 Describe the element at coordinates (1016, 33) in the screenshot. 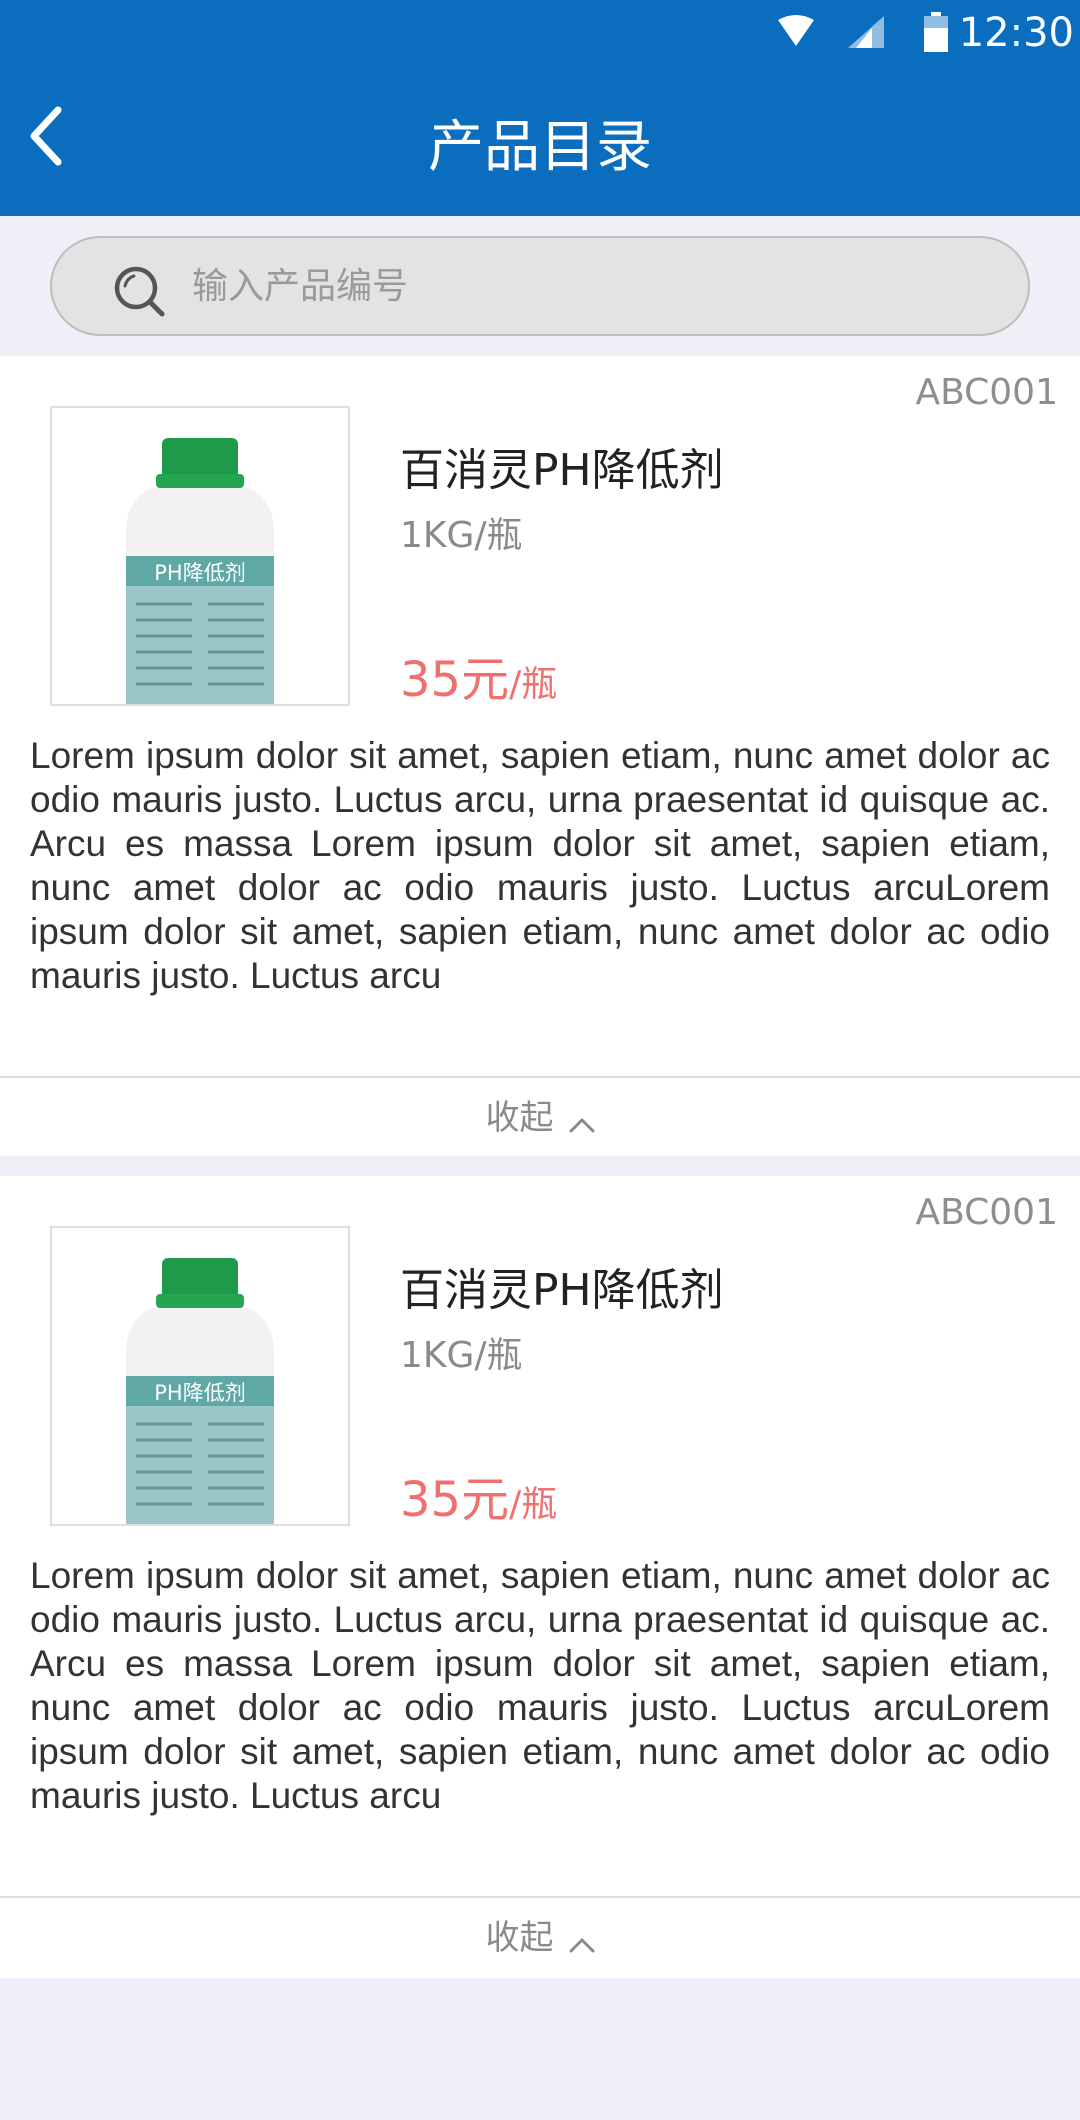

I see `status-time: 12:30` at that location.